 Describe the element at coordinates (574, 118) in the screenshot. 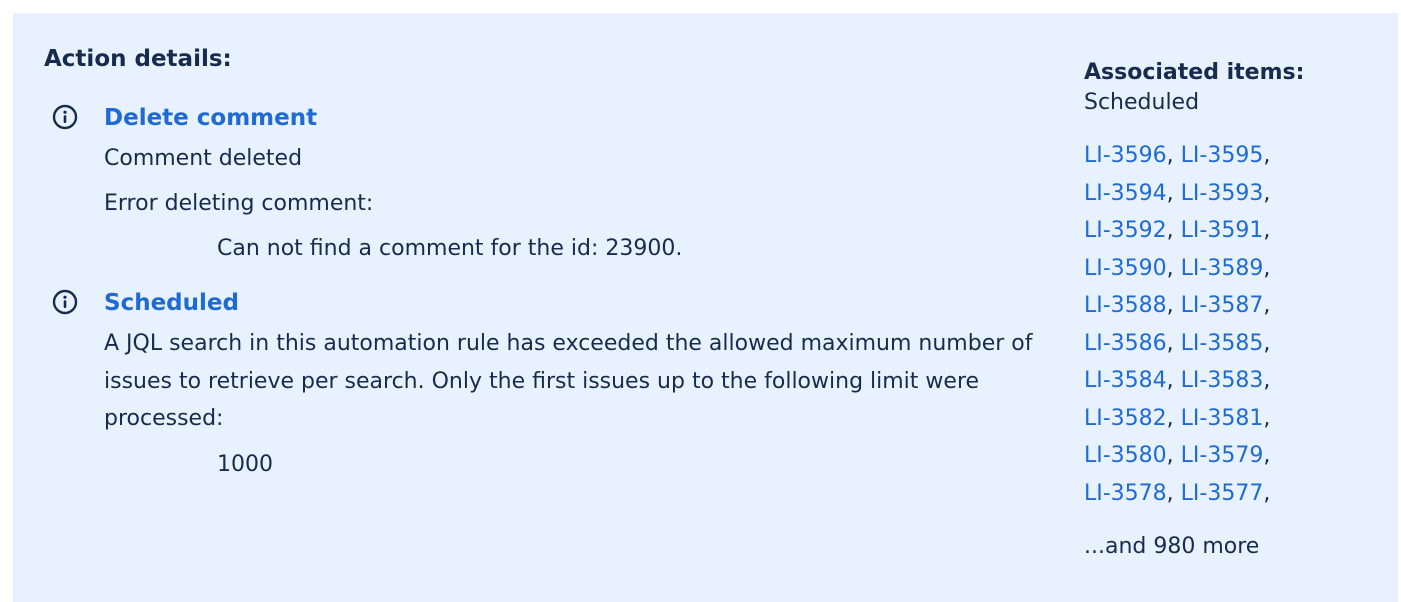

I see `action-title-link: Delete comment` at that location.